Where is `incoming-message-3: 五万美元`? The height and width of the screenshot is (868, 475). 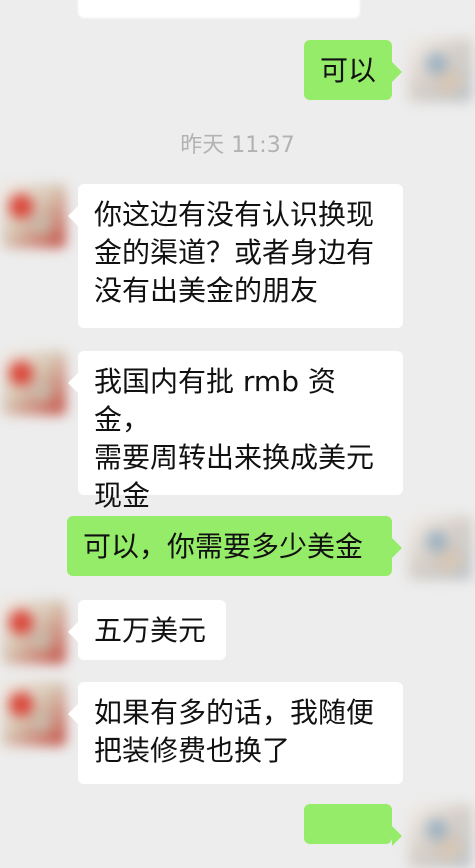 incoming-message-3: 五万美元 is located at coordinates (147, 630).